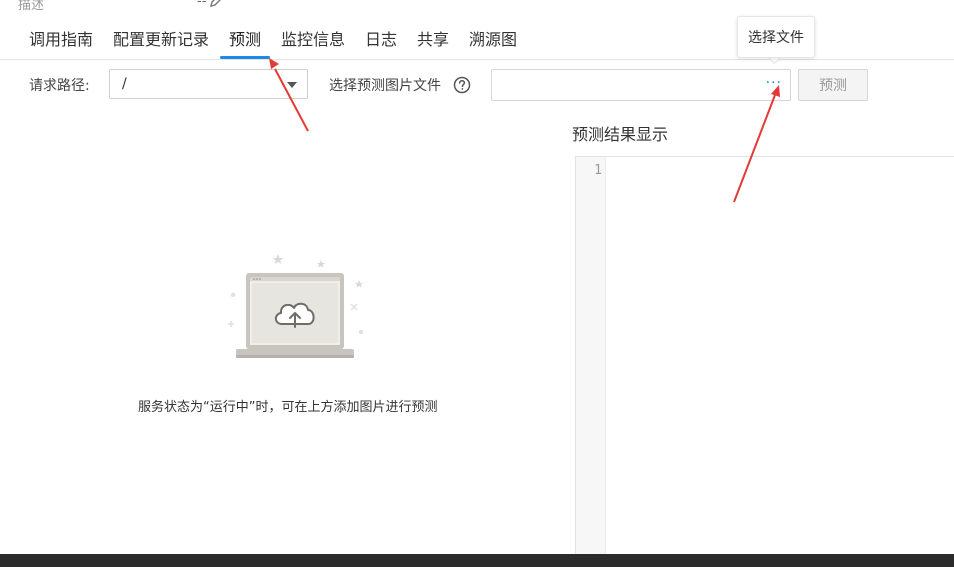 The width and height of the screenshot is (954, 567). Describe the element at coordinates (161, 40) in the screenshot. I see `tab-config-history: 配置更新记录` at that location.